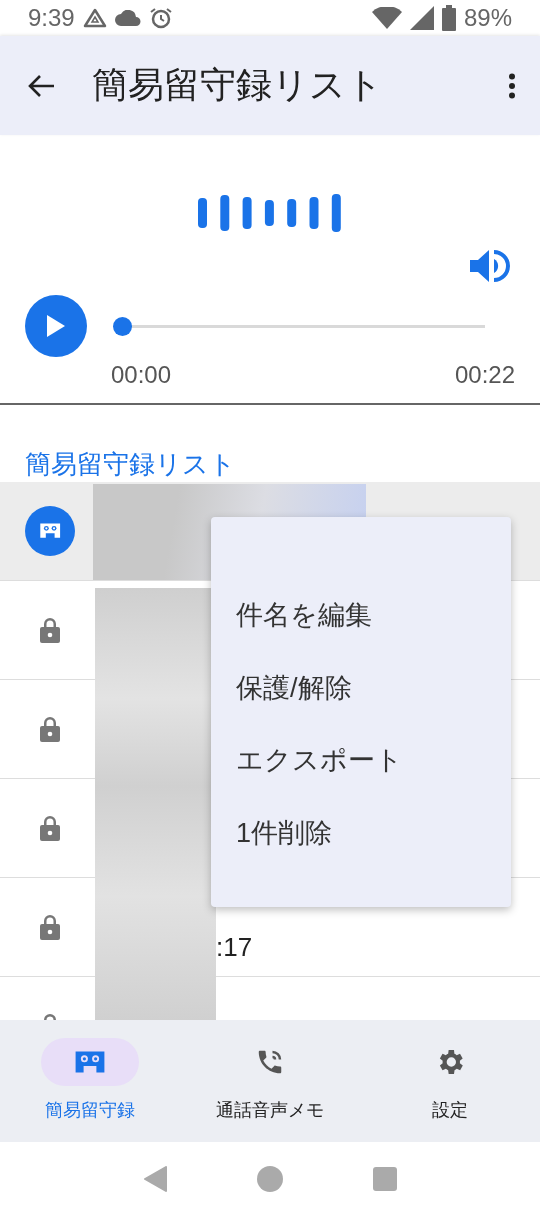 This screenshot has width=540, height=1216. I want to click on elapsed-time: 00:00, so click(141, 375).